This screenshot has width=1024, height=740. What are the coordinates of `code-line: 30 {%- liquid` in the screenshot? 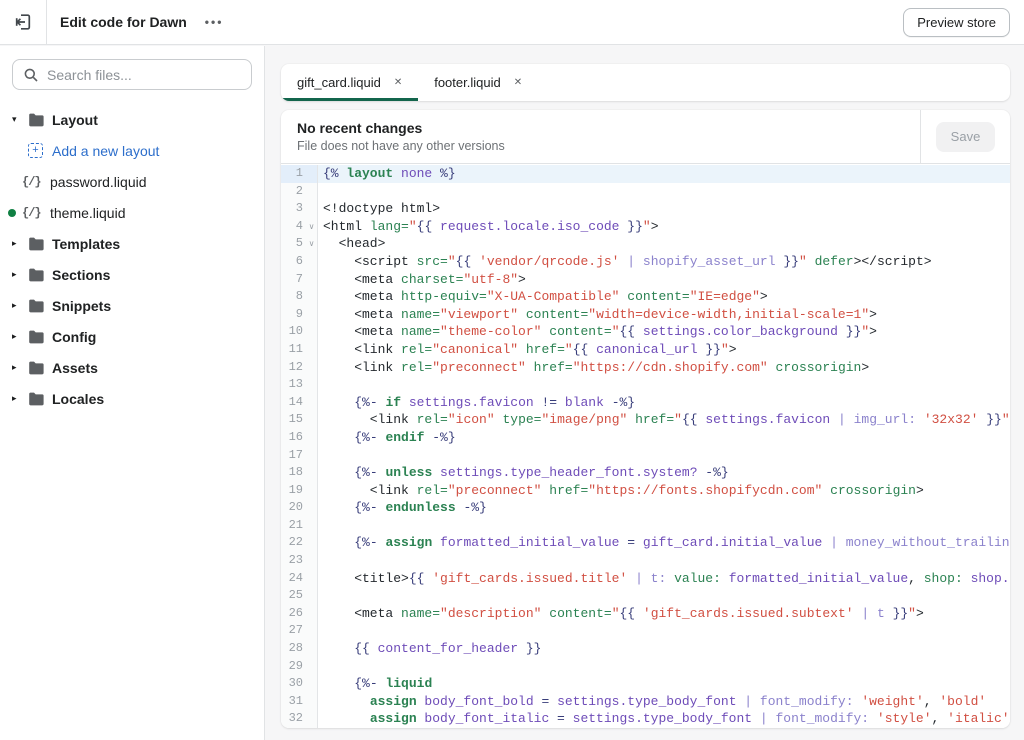 It's located at (645, 684).